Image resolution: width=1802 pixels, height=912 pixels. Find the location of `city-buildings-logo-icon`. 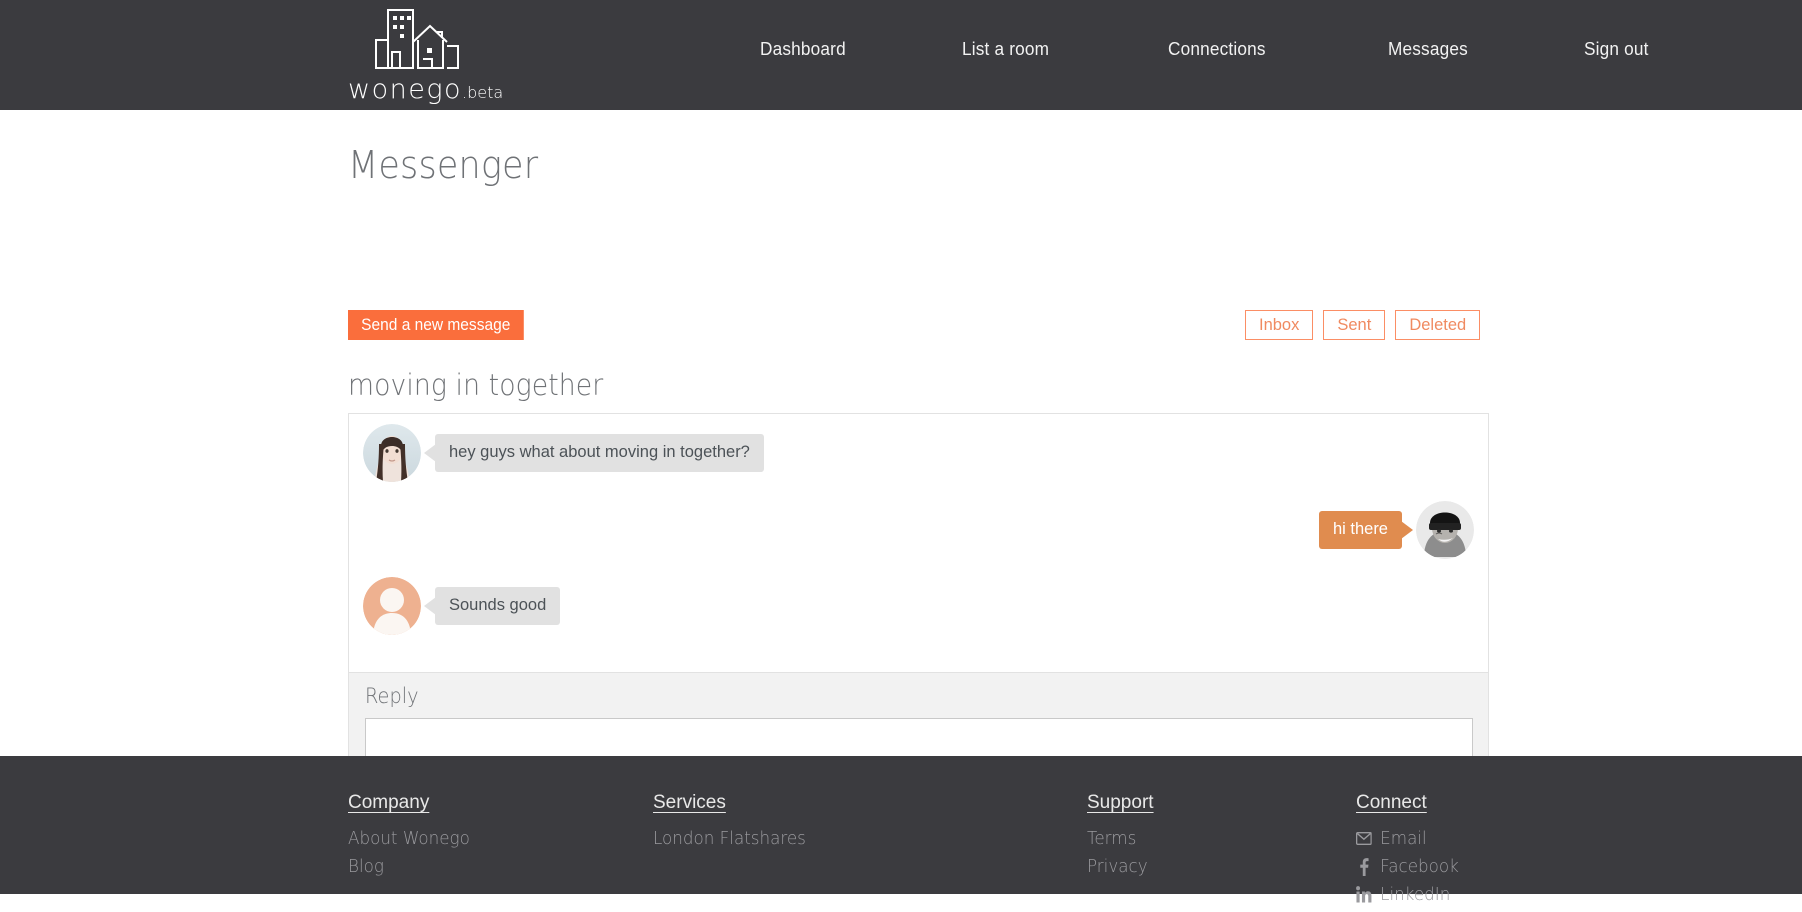

city-buildings-logo-icon is located at coordinates (420, 41).